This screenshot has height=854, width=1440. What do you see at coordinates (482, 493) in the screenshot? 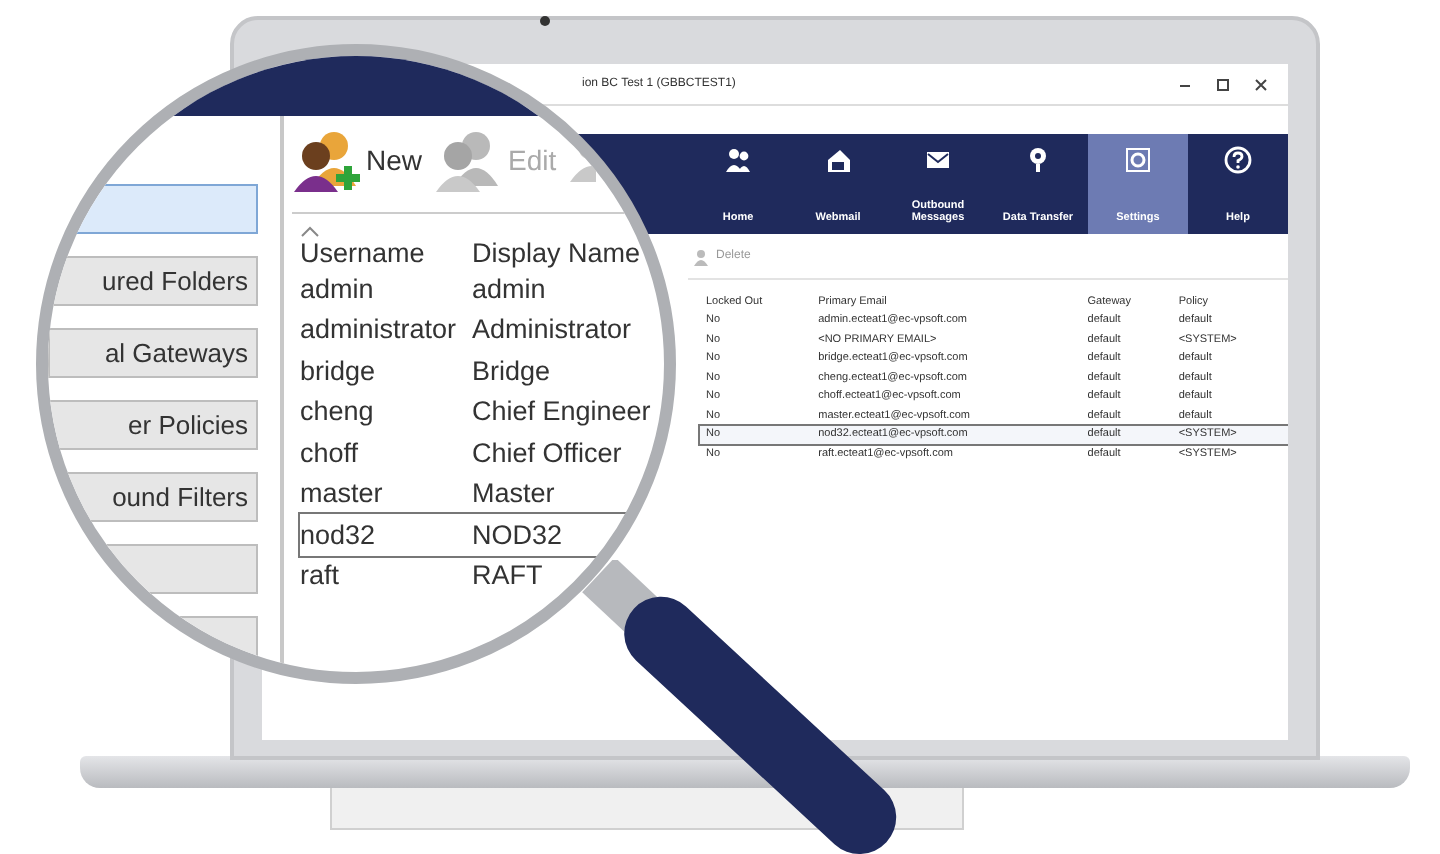
I see `list-row: master Master` at bounding box center [482, 493].